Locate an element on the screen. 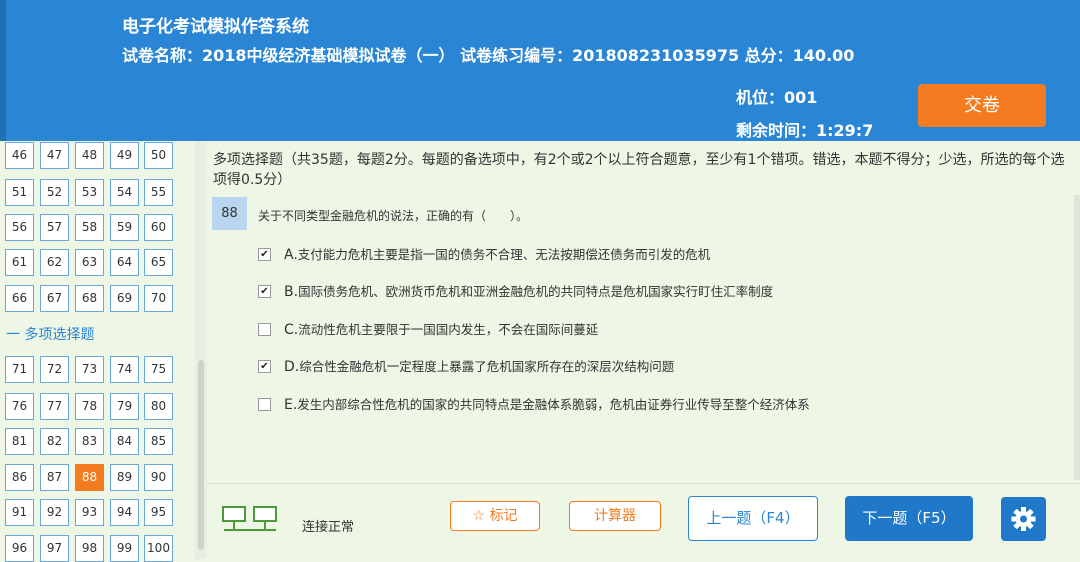 The height and width of the screenshot is (562, 1080). question-number-61: 61 is located at coordinates (19, 262).